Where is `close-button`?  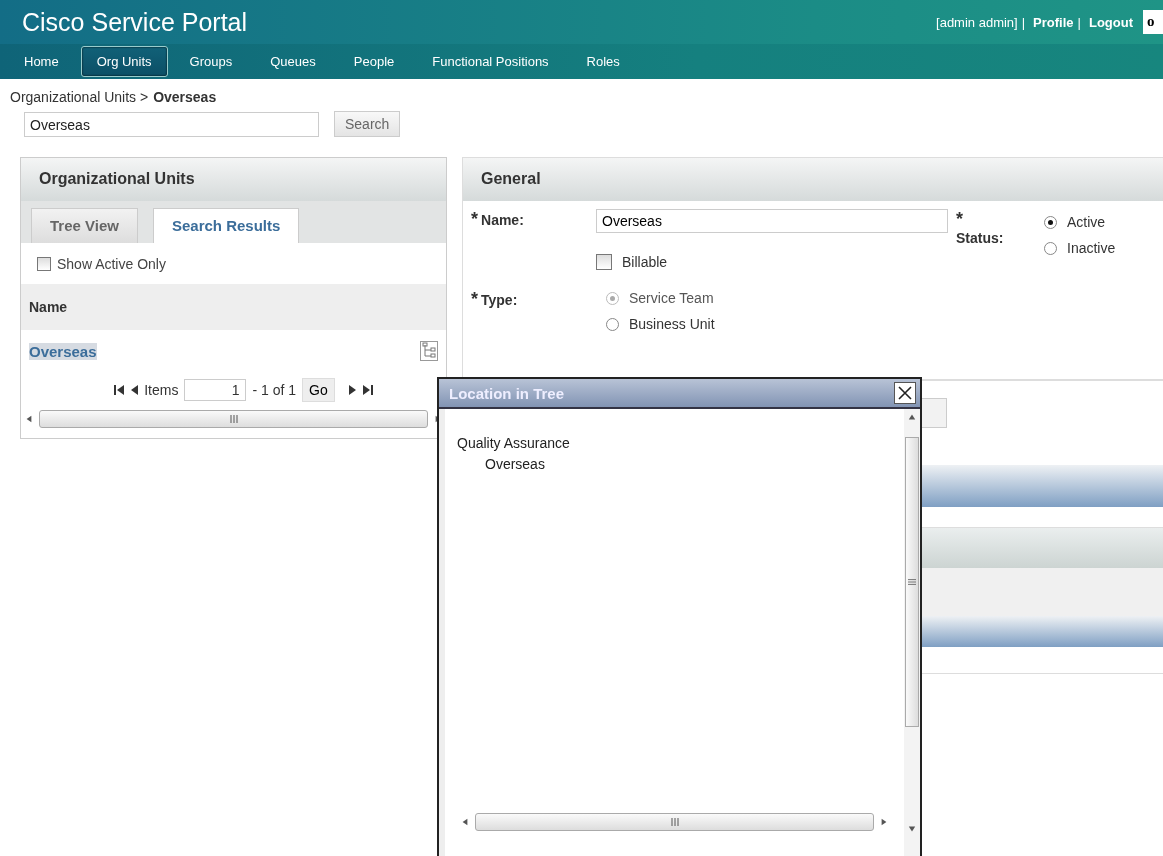 close-button is located at coordinates (905, 393).